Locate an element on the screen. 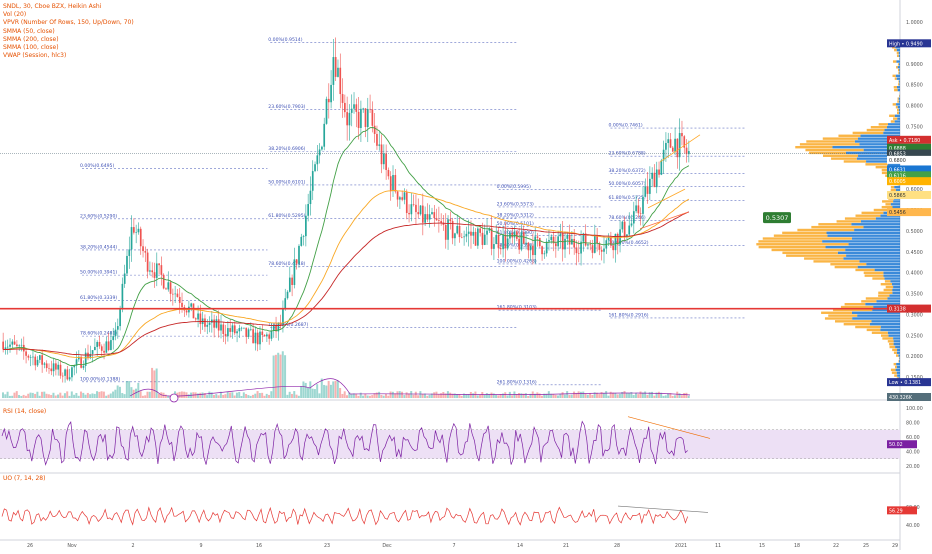 The width and height of the screenshot is (932, 554). uo-divergence-line is located at coordinates (663, 509).